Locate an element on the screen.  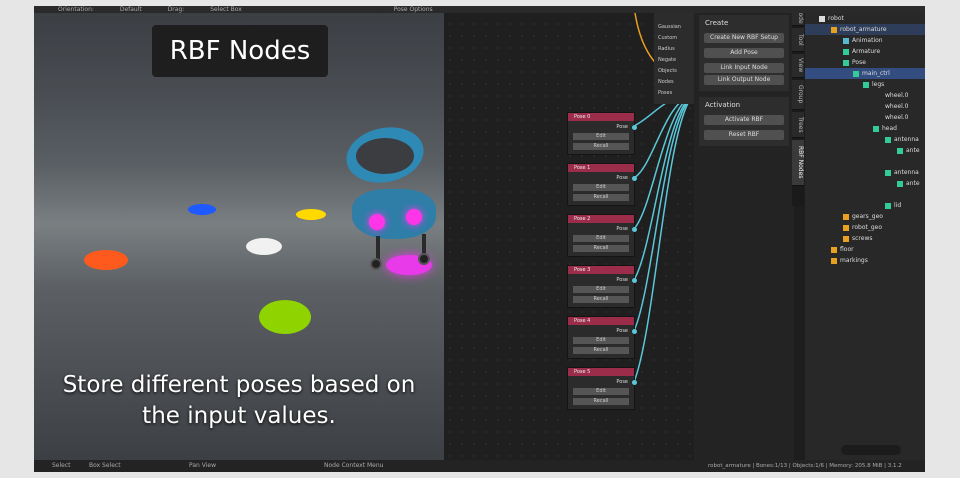
activation-section: Activation Activate RBF Reset RBF is located at coordinates (744, 121).